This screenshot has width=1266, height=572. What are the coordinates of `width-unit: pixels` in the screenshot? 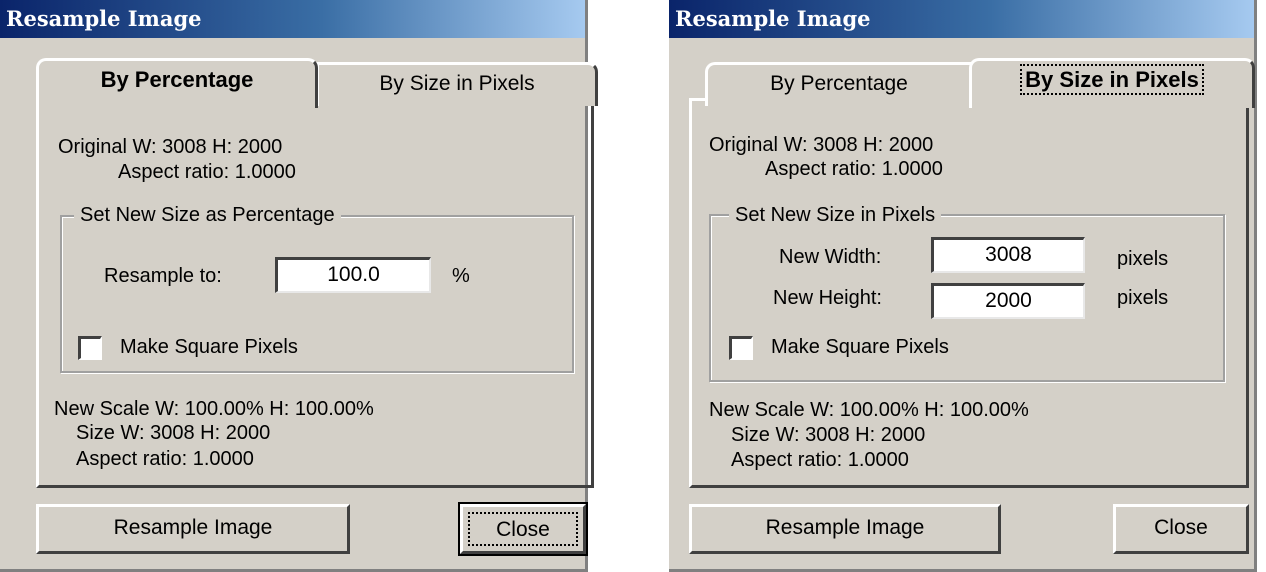 It's located at (1143, 259).